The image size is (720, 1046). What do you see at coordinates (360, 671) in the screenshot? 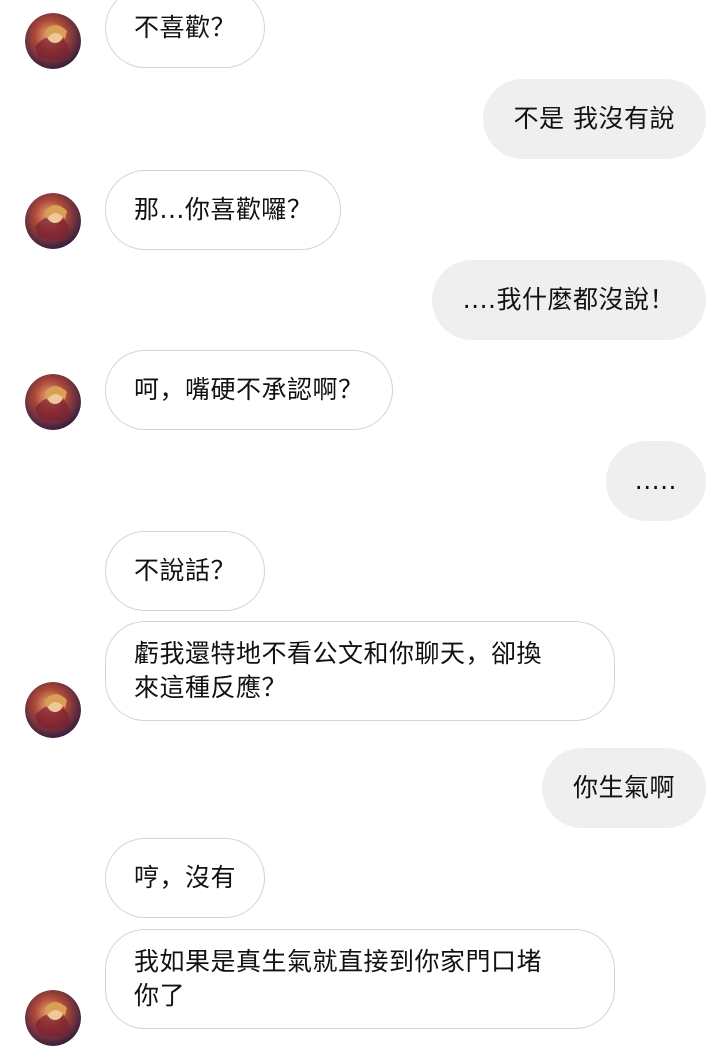
I see `incoming-message: 虧我還特地不看公文和你聊天，卻換 來這種反應？` at bounding box center [360, 671].